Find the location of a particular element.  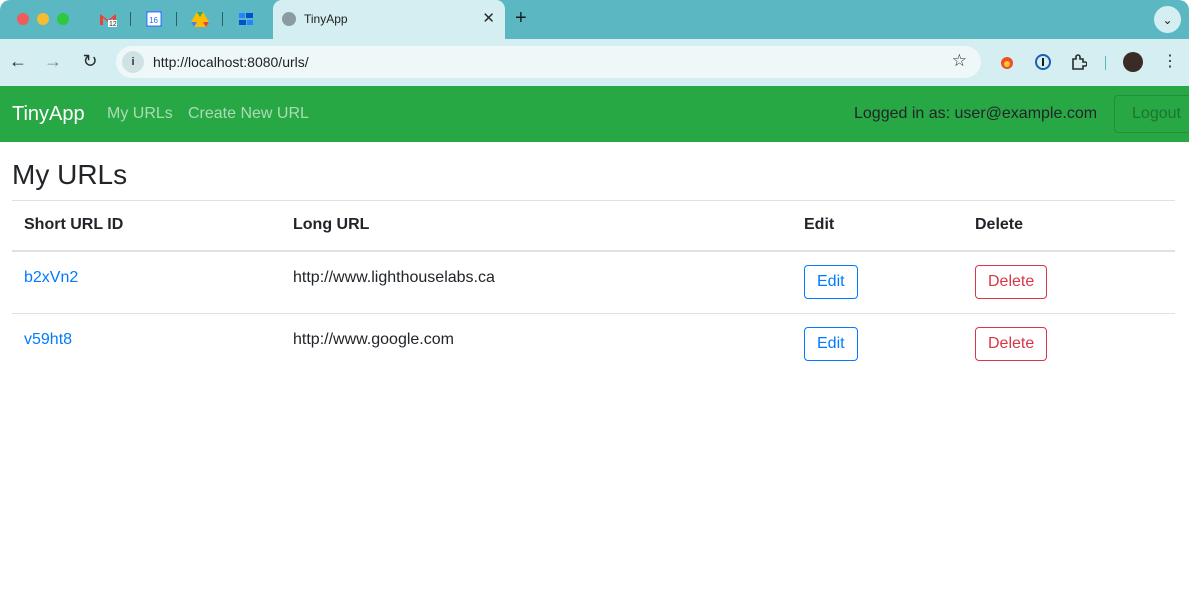

new-tab-button: + is located at coordinates (521, 18).